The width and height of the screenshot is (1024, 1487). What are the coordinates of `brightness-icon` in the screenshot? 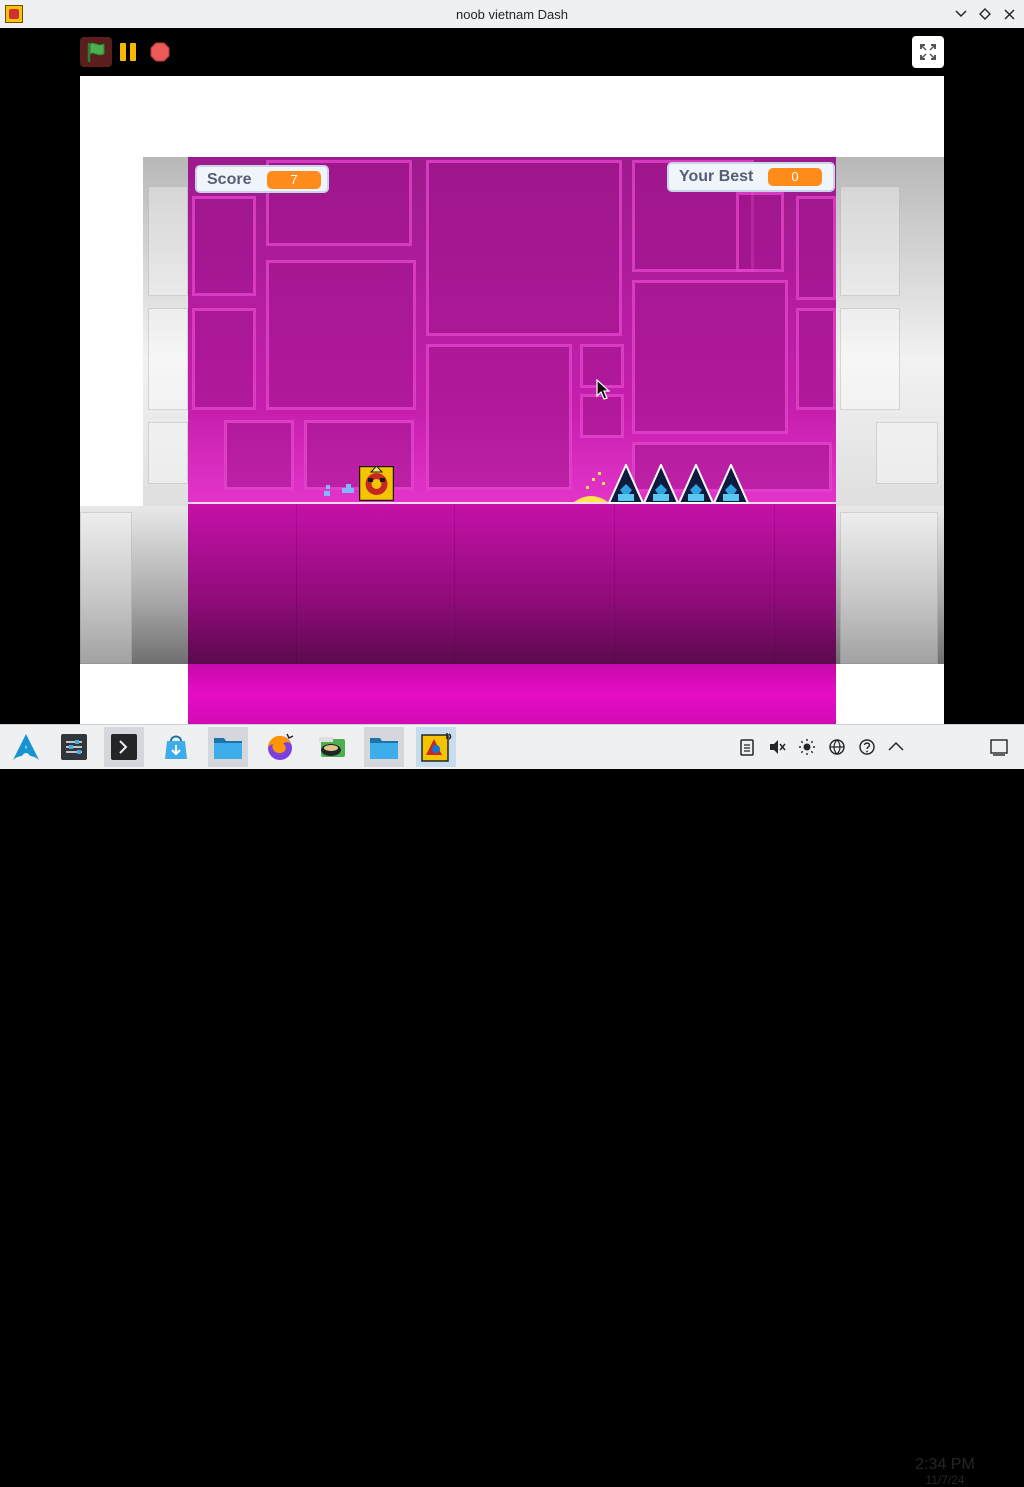 It's located at (807, 747).